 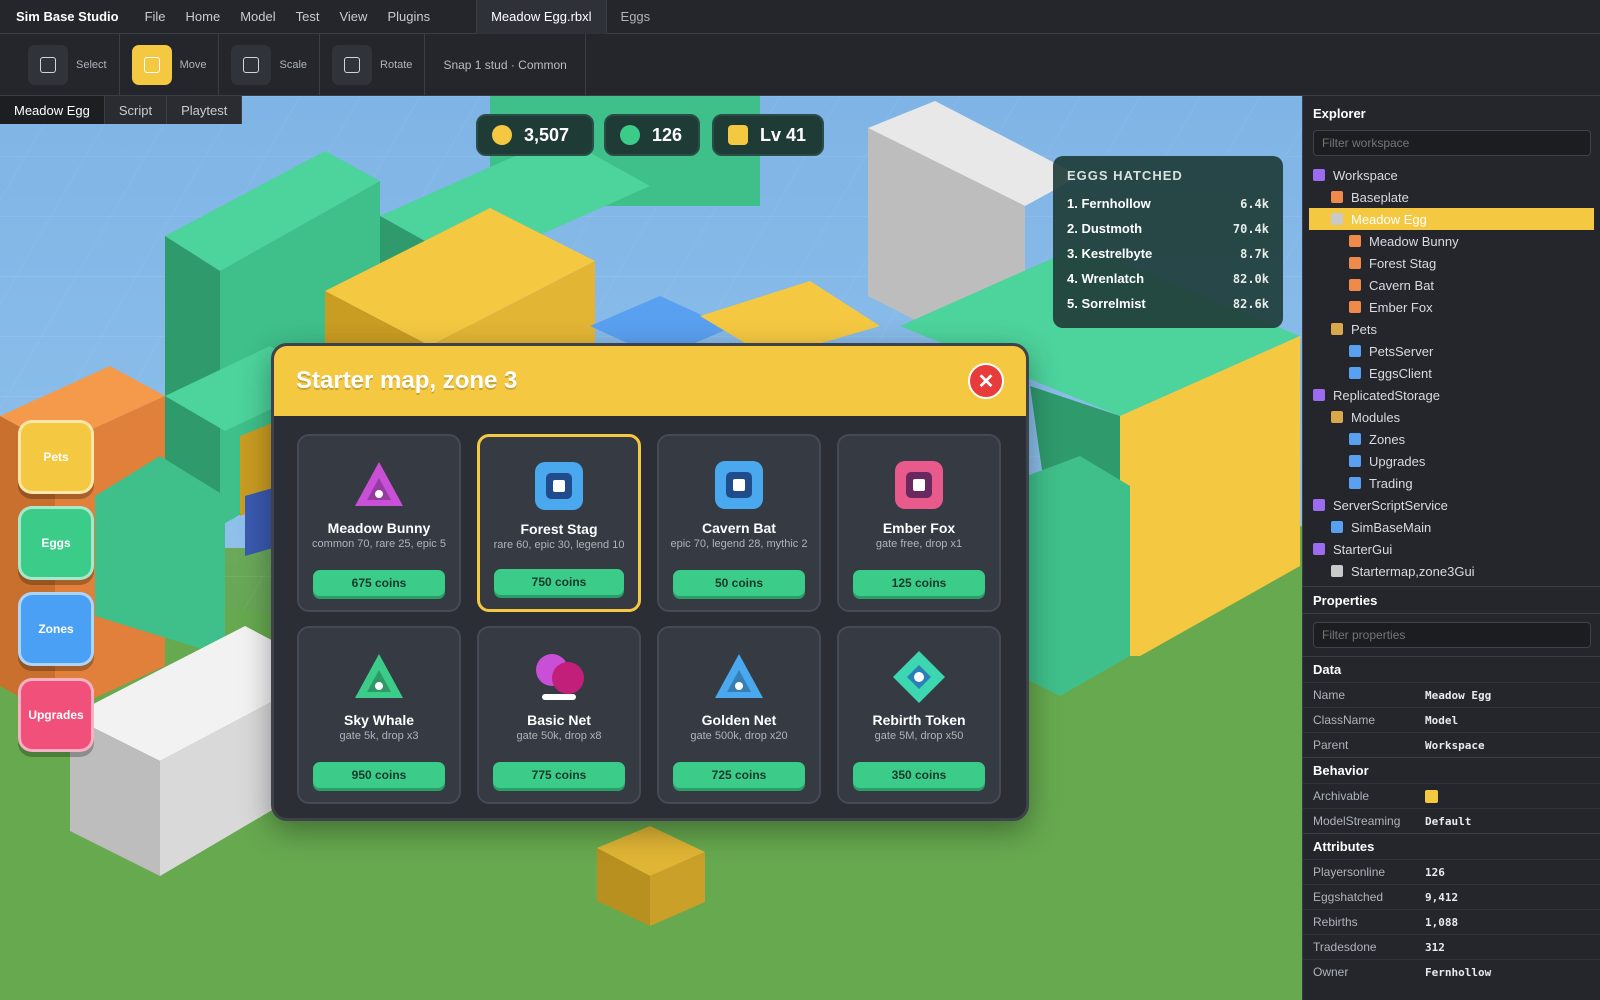 What do you see at coordinates (396, 64) in the screenshot?
I see `tool-rotate-label: Rotate` at bounding box center [396, 64].